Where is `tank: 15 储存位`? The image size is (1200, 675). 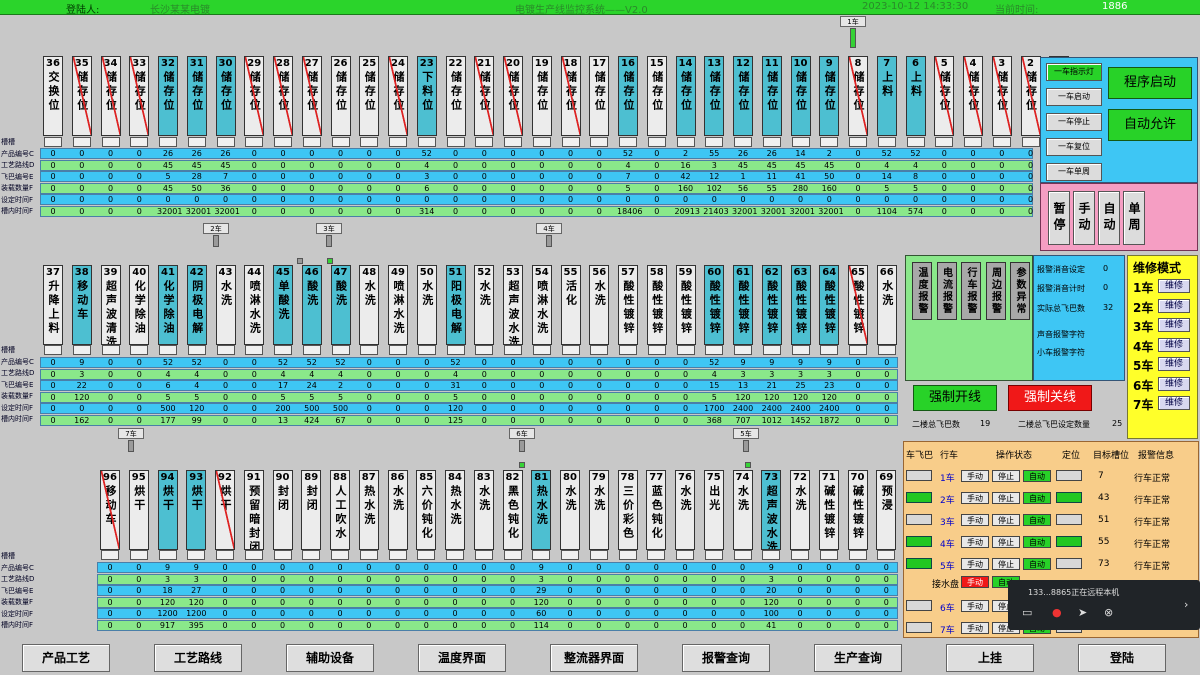 tank: 15 储存位 is located at coordinates (656, 96).